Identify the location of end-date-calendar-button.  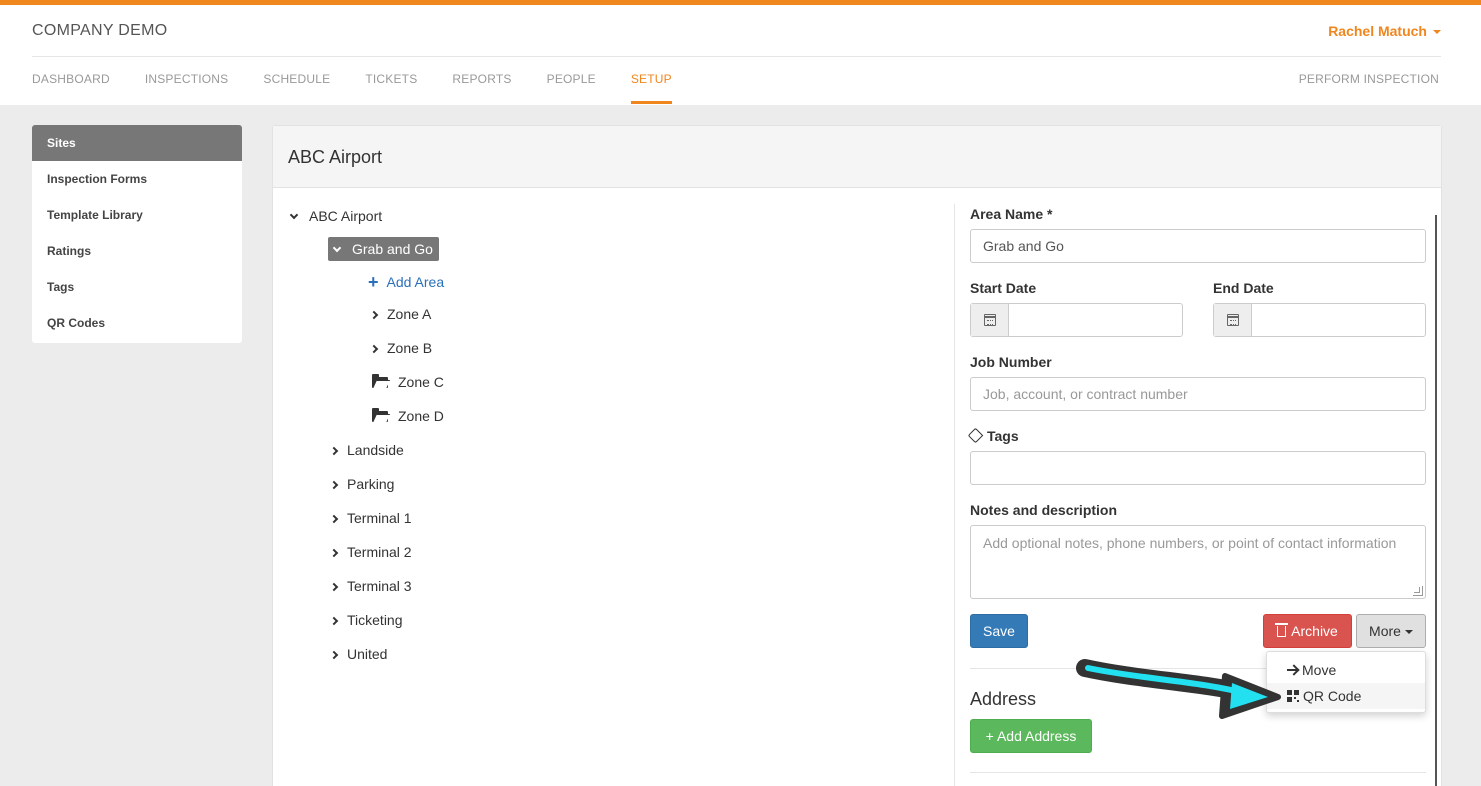
(1233, 320).